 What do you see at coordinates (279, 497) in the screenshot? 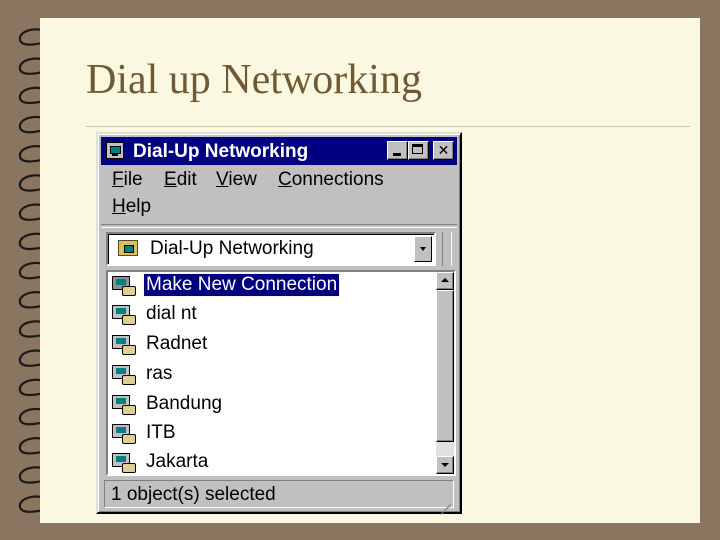
I see `status-bar: 1 object(s) selected` at bounding box center [279, 497].